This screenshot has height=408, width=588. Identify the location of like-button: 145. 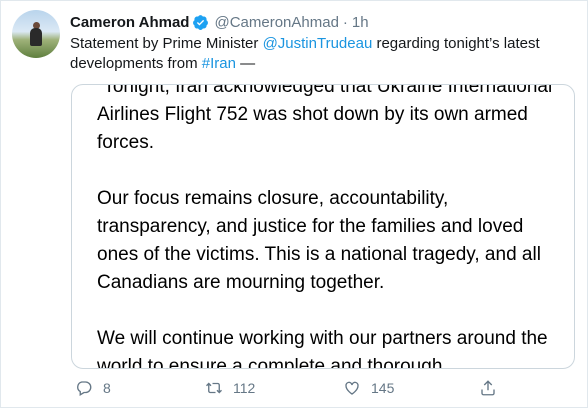
(368, 388).